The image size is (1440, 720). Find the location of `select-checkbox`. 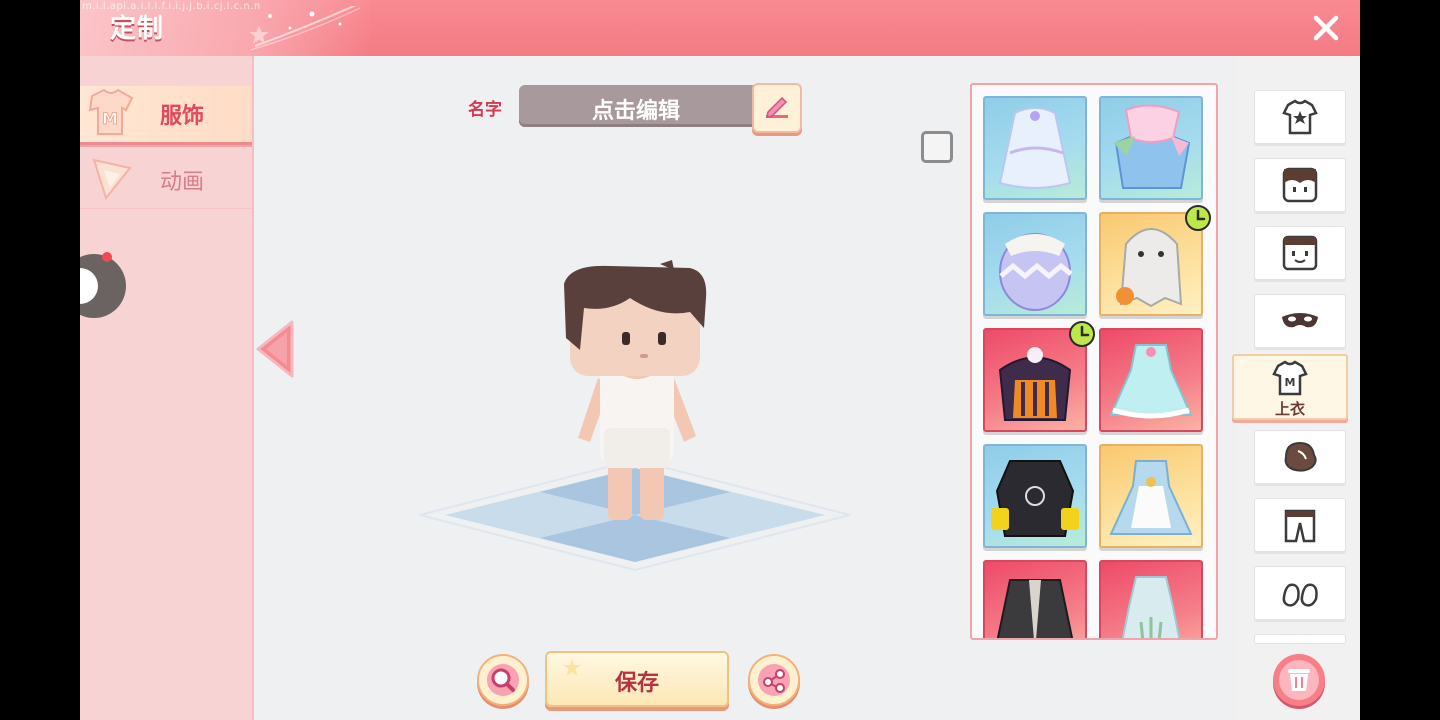

select-checkbox is located at coordinates (937, 147).